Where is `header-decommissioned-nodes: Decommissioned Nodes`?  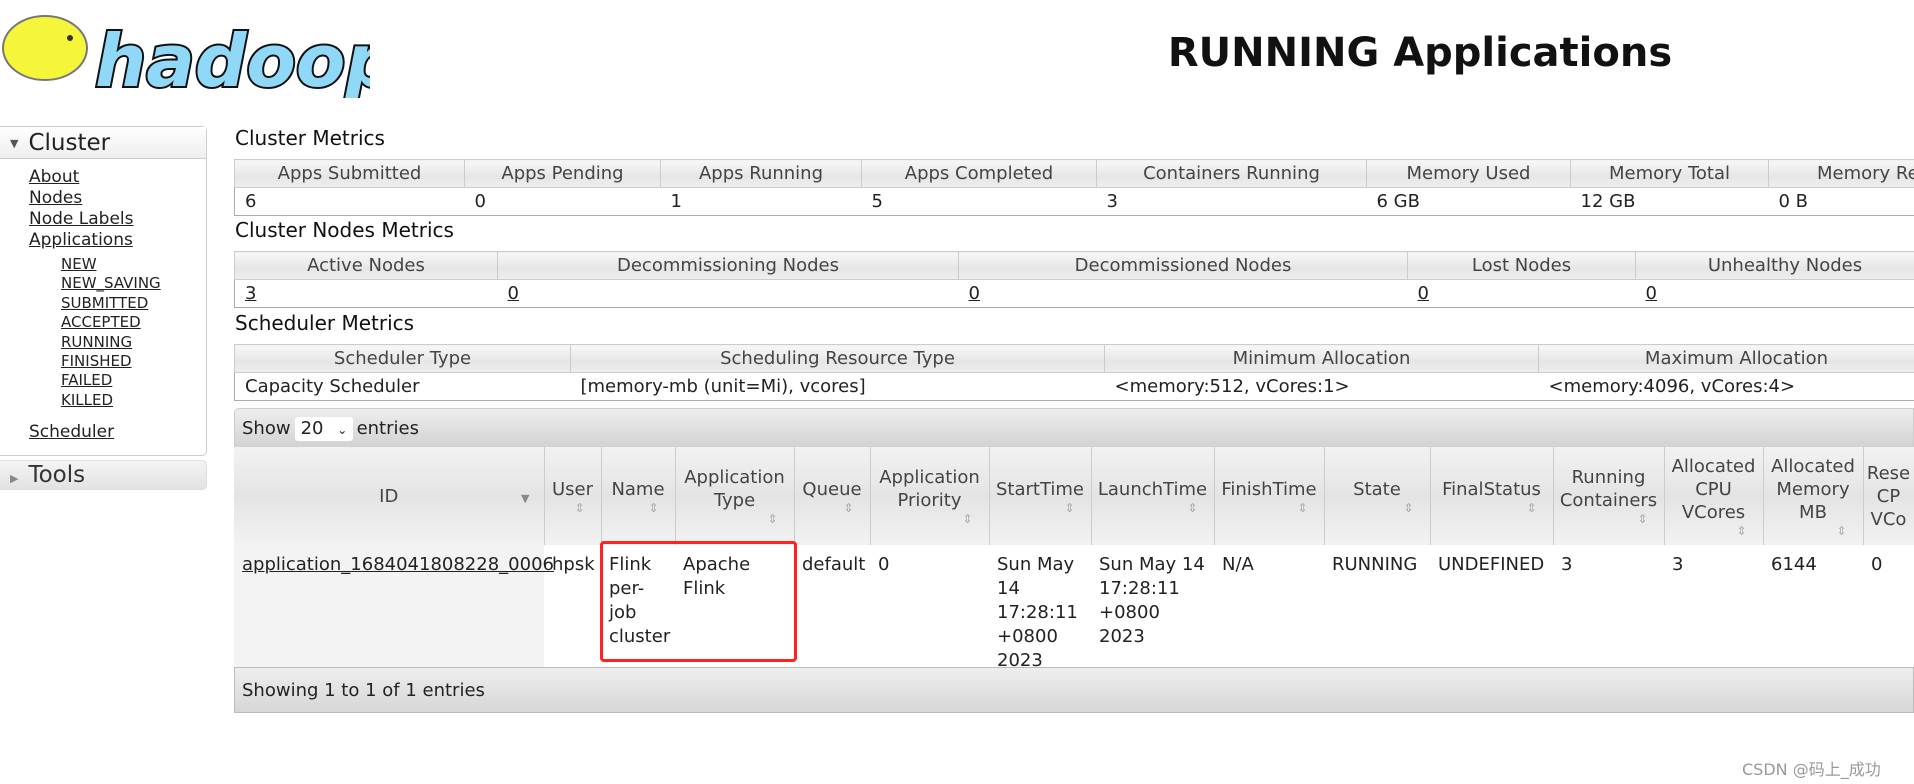
header-decommissioned-nodes: Decommissioned Nodes is located at coordinates (1183, 265).